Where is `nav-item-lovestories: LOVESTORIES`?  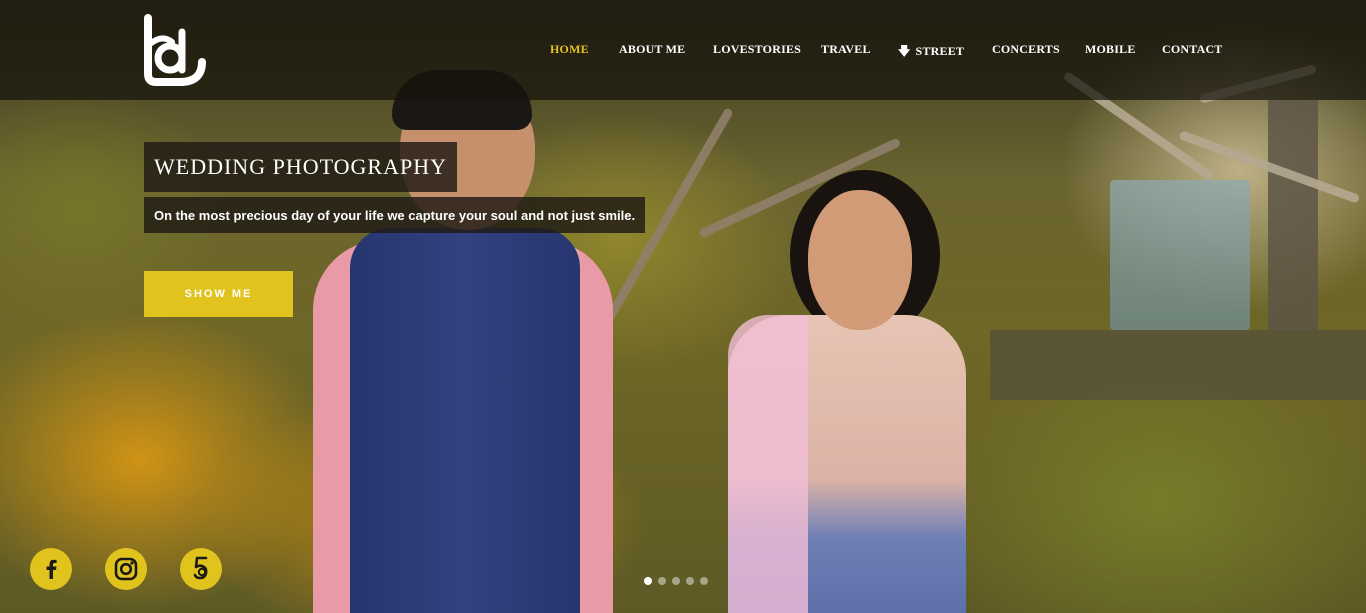
nav-item-lovestories: LOVESTORIES is located at coordinates (757, 49).